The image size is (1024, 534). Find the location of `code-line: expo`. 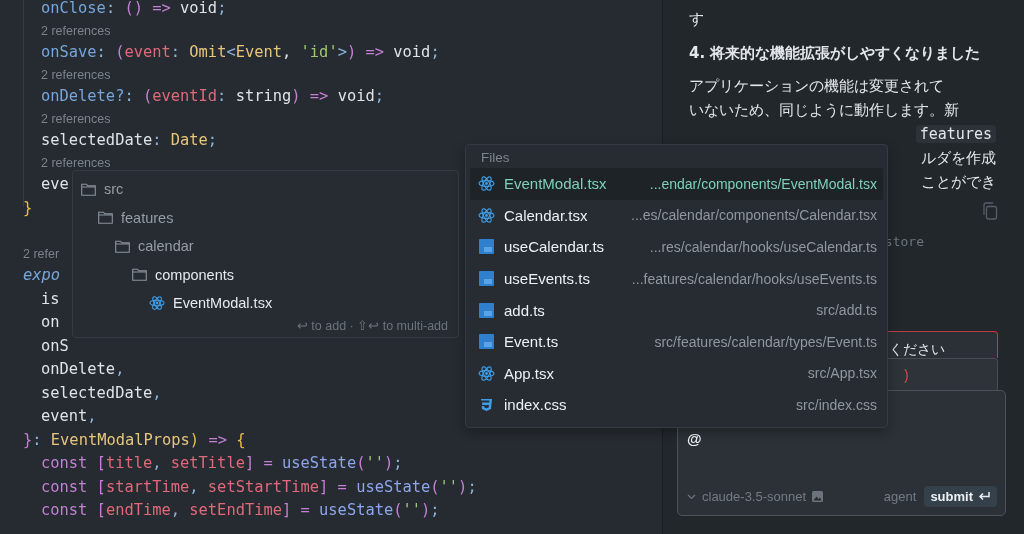

code-line: expo is located at coordinates (41, 275).